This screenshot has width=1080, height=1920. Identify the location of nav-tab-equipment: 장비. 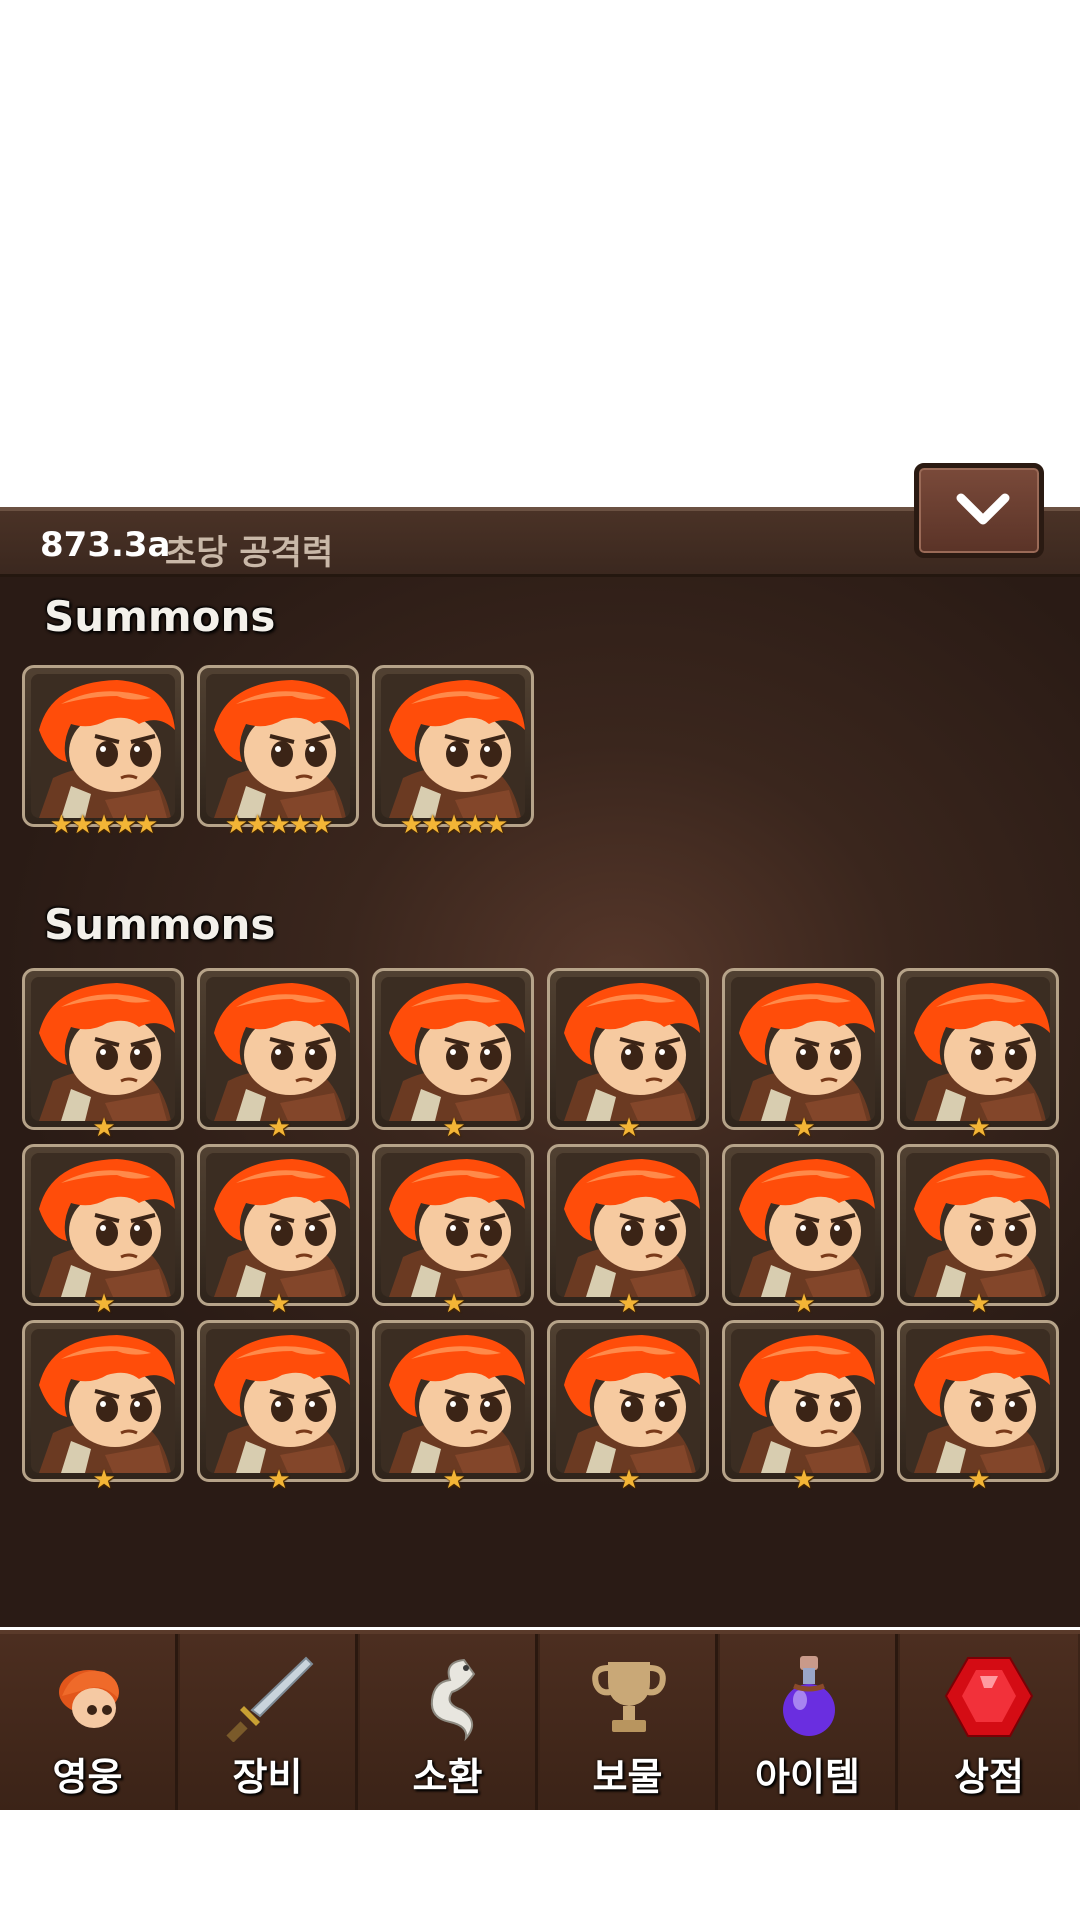
(269, 1722).